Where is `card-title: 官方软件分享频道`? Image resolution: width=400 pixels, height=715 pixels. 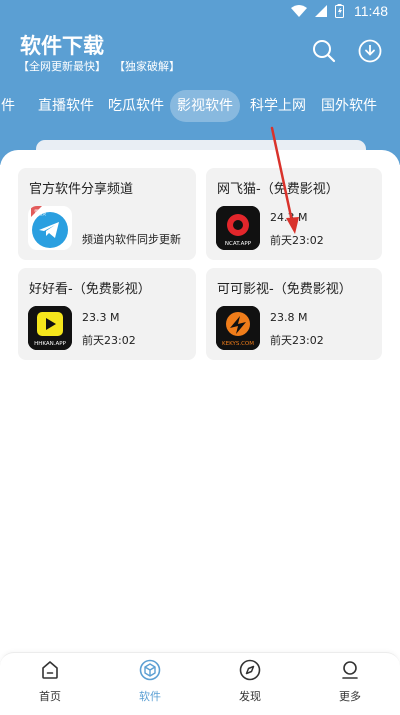 card-title: 官方软件分享频道 is located at coordinates (81, 189).